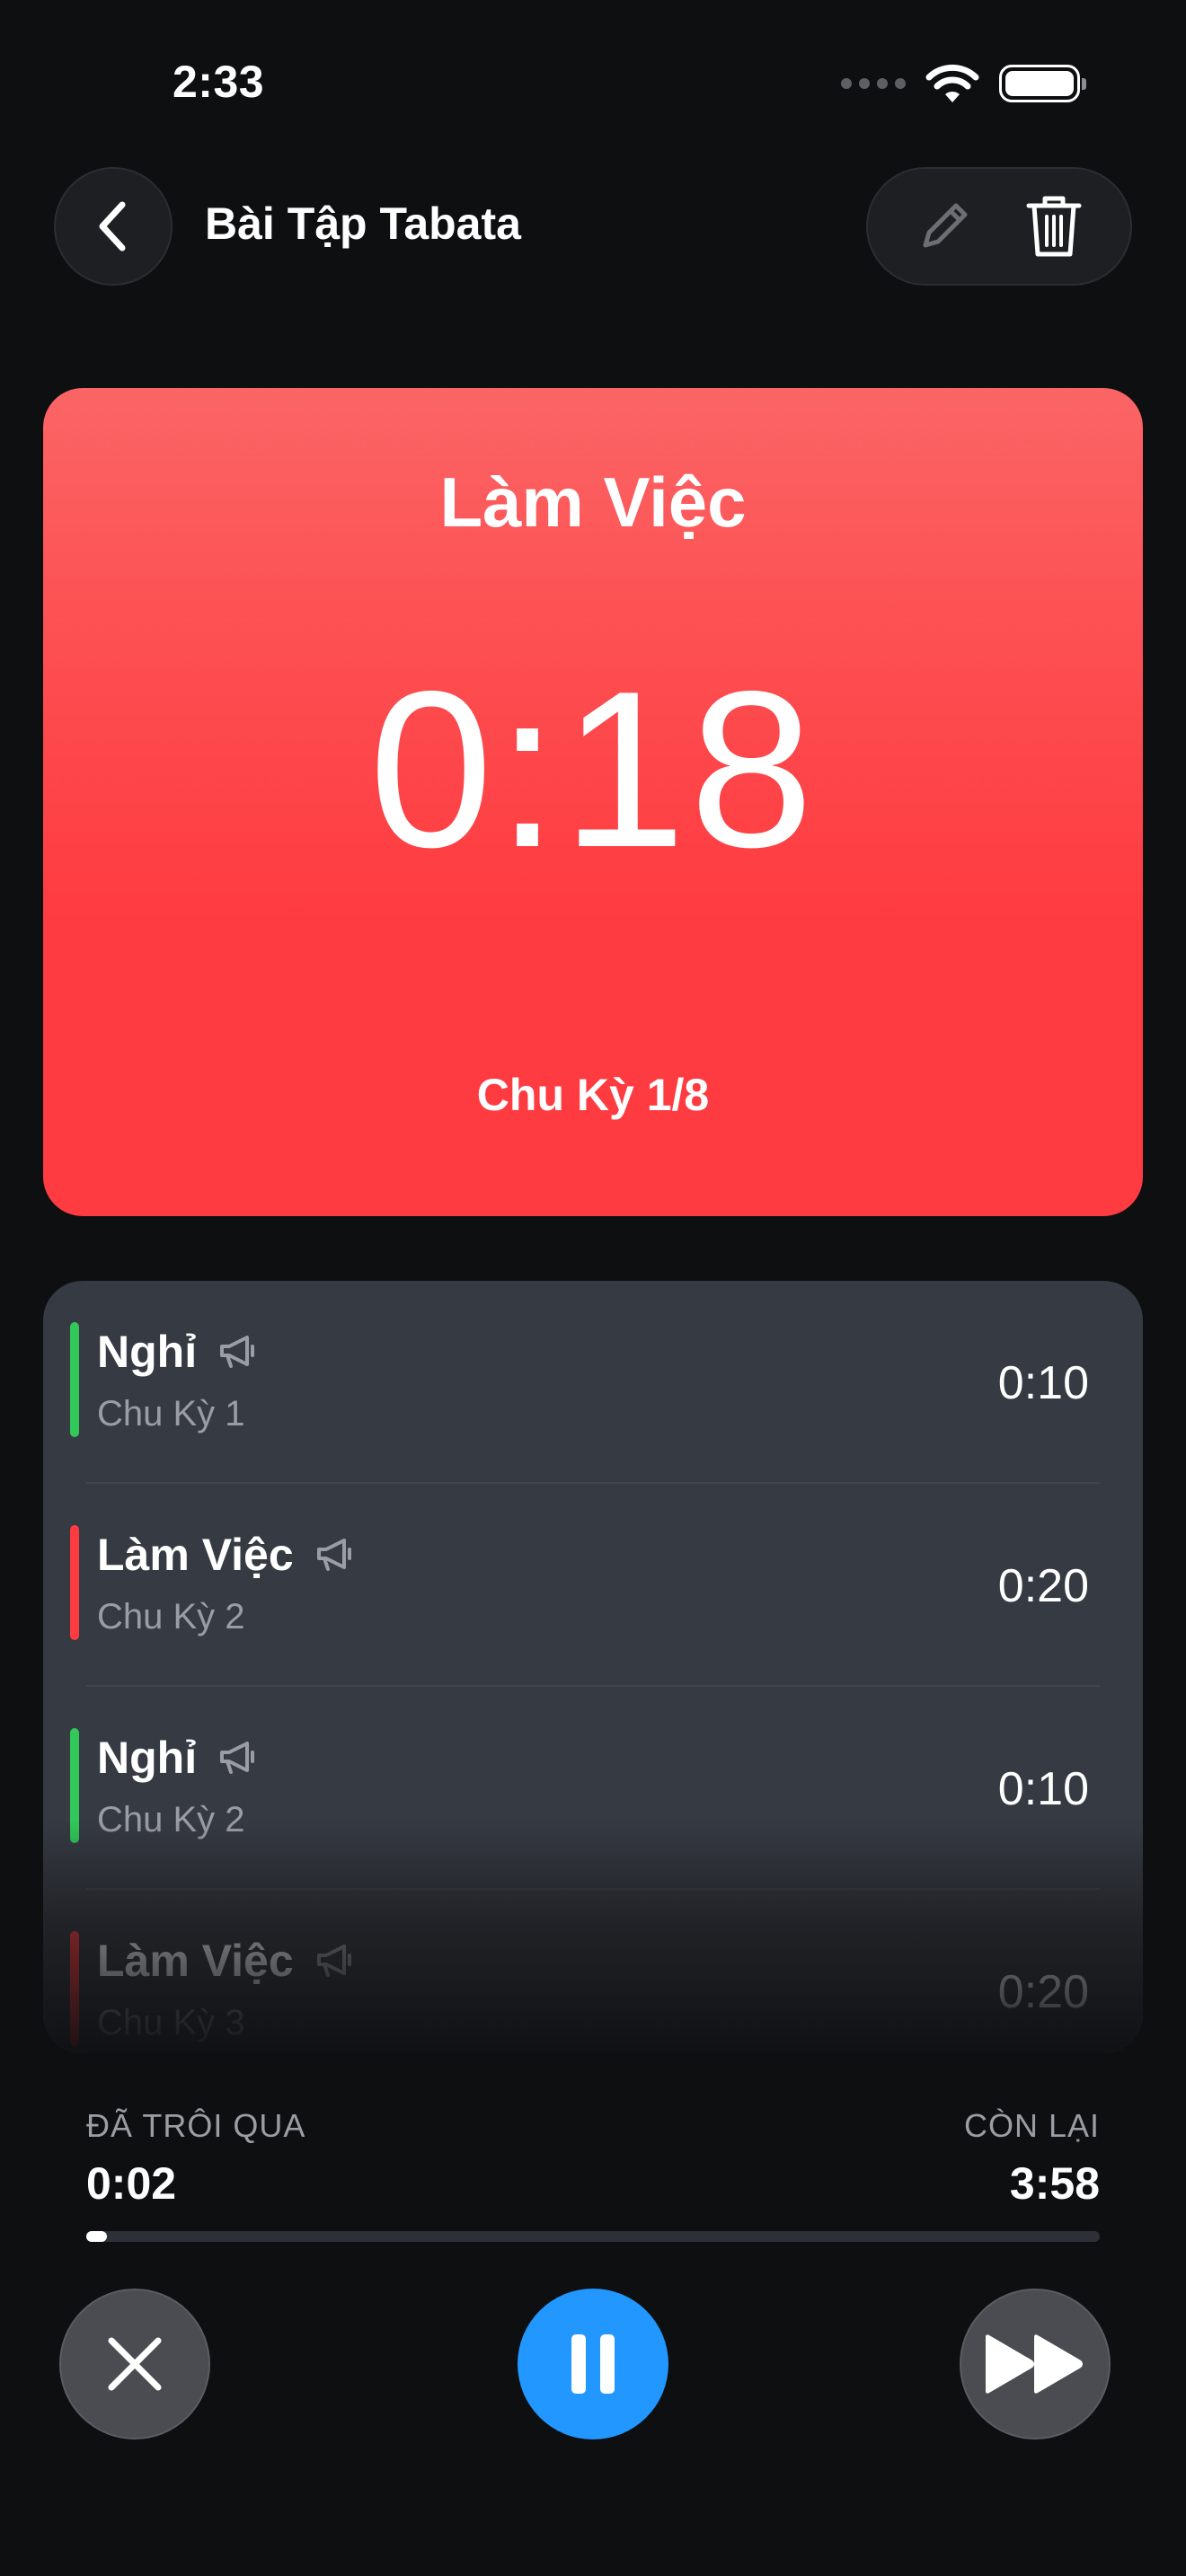 Image resolution: width=1186 pixels, height=2576 pixels. Describe the element at coordinates (593, 502) in the screenshot. I see `phase-title: Làm Việc` at that location.